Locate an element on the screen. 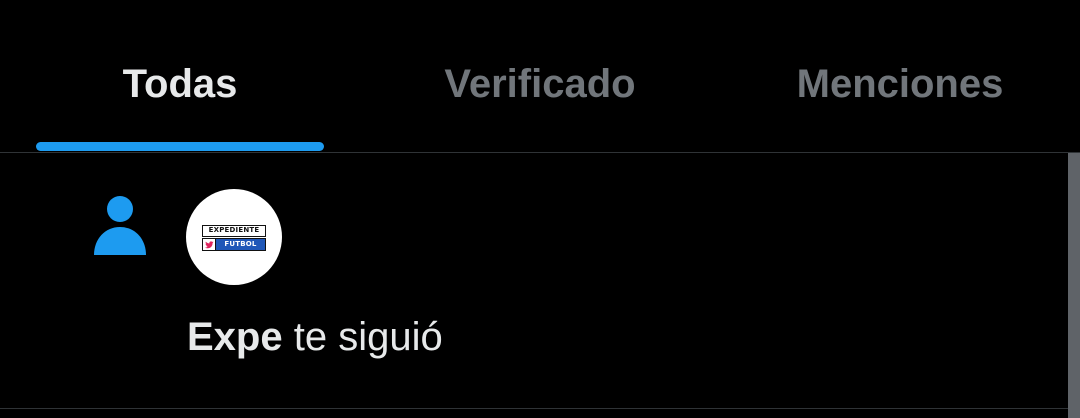 This screenshot has height=418, width=1080. tab-todas: Todas is located at coordinates (180, 76).